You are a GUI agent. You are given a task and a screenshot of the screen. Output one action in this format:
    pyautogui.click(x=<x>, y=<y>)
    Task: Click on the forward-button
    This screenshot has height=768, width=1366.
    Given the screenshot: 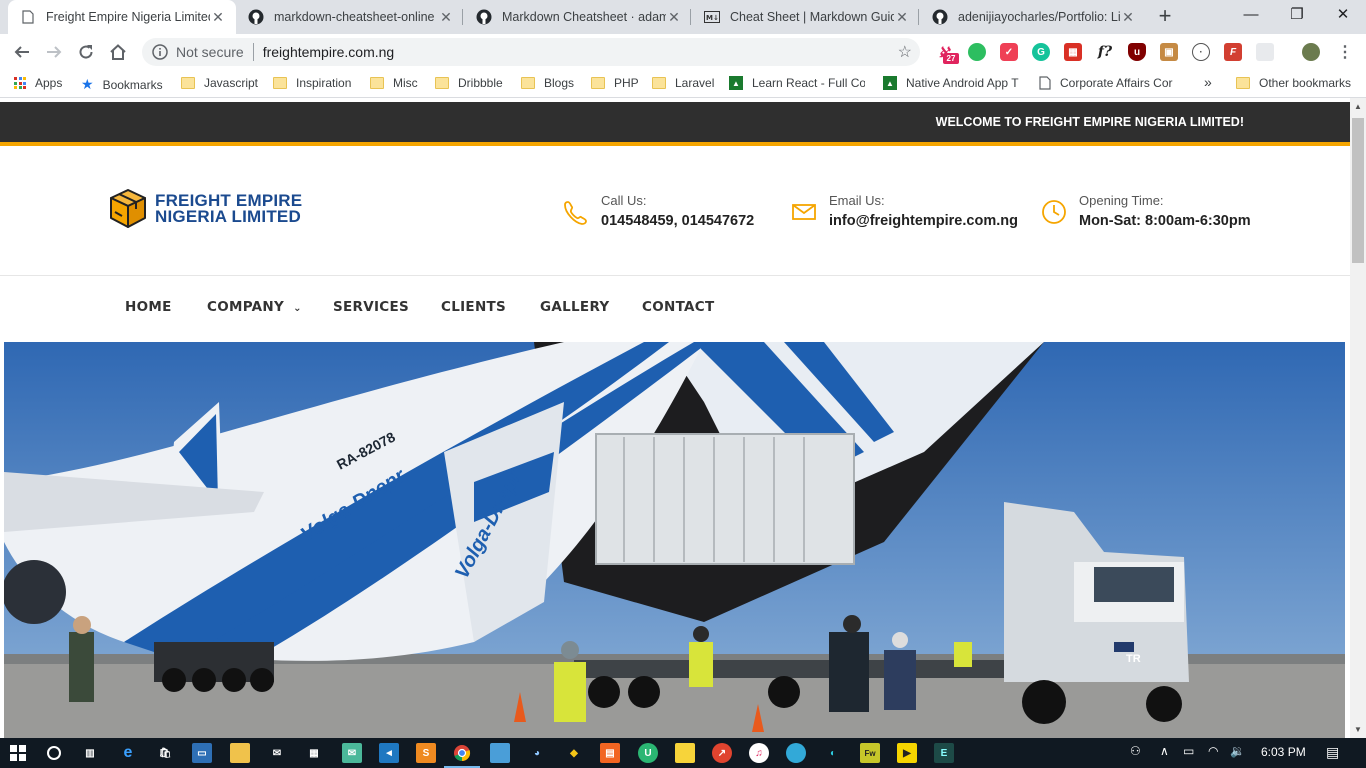 What is the action you would take?
    pyautogui.click(x=54, y=52)
    